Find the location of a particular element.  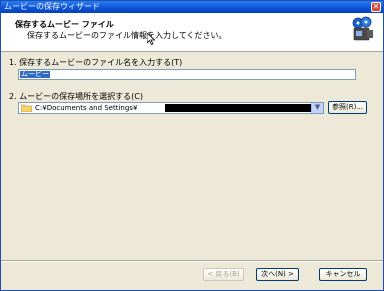

next-button: 次へ(N) > is located at coordinates (277, 274).